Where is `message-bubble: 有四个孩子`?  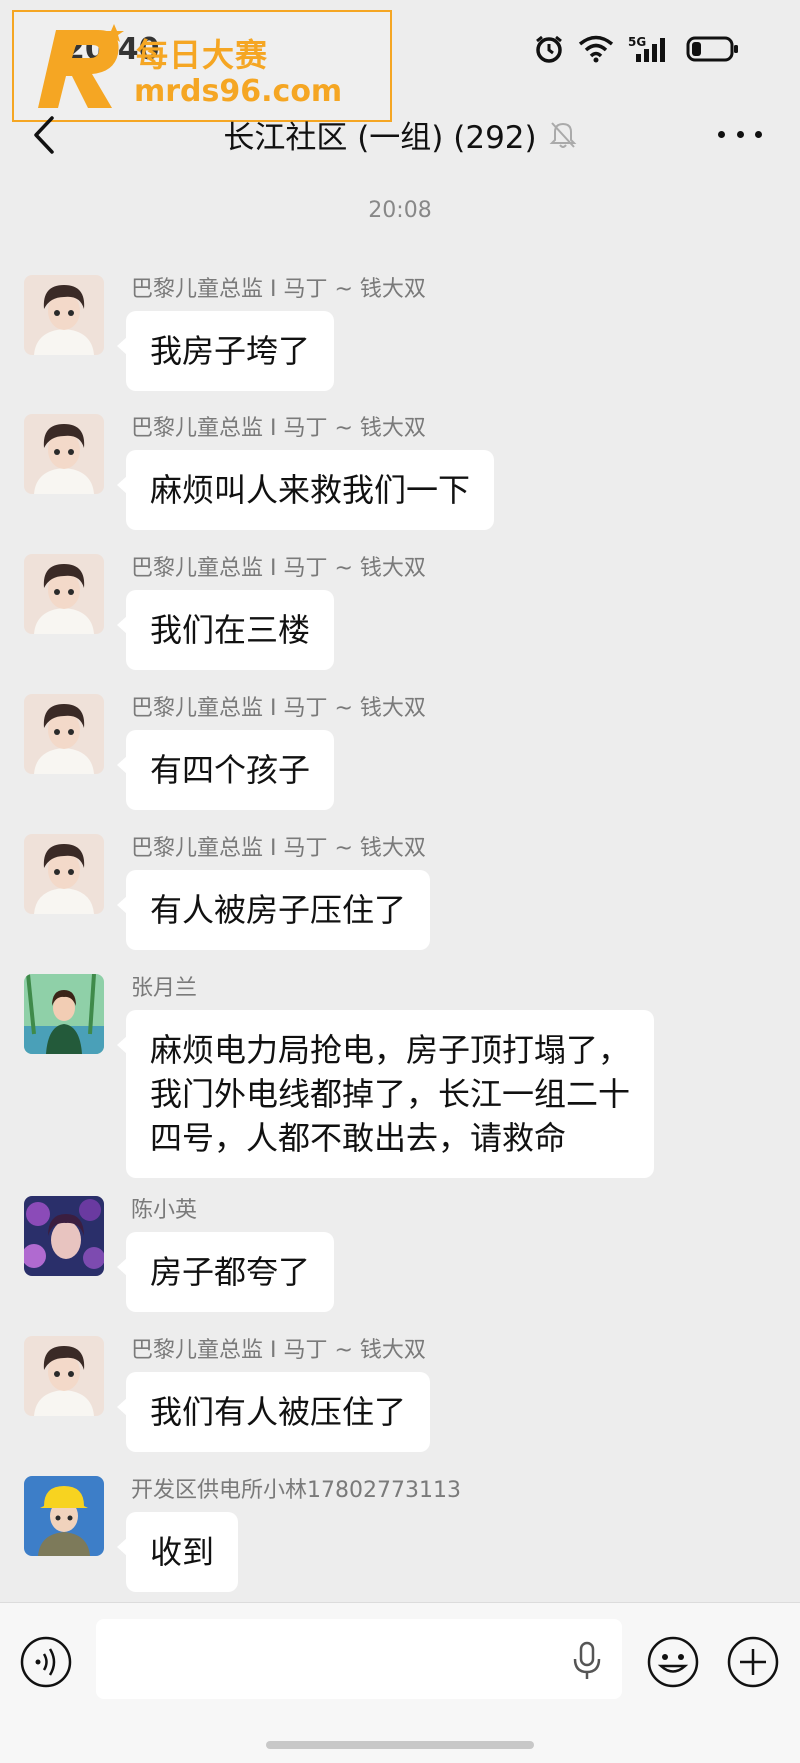 message-bubble: 有四个孩子 is located at coordinates (225, 770).